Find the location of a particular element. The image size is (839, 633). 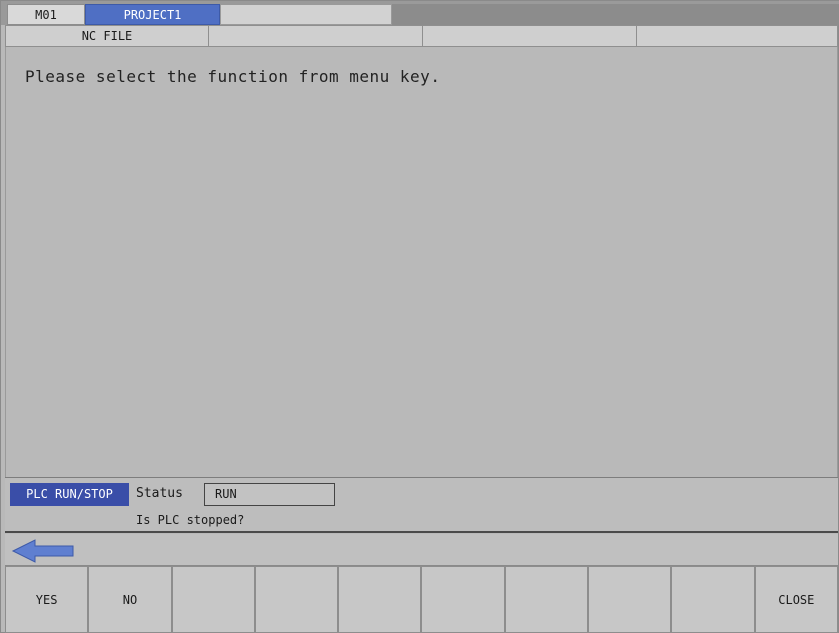

sub-tab-bar: NC FILE is located at coordinates (421, 36).